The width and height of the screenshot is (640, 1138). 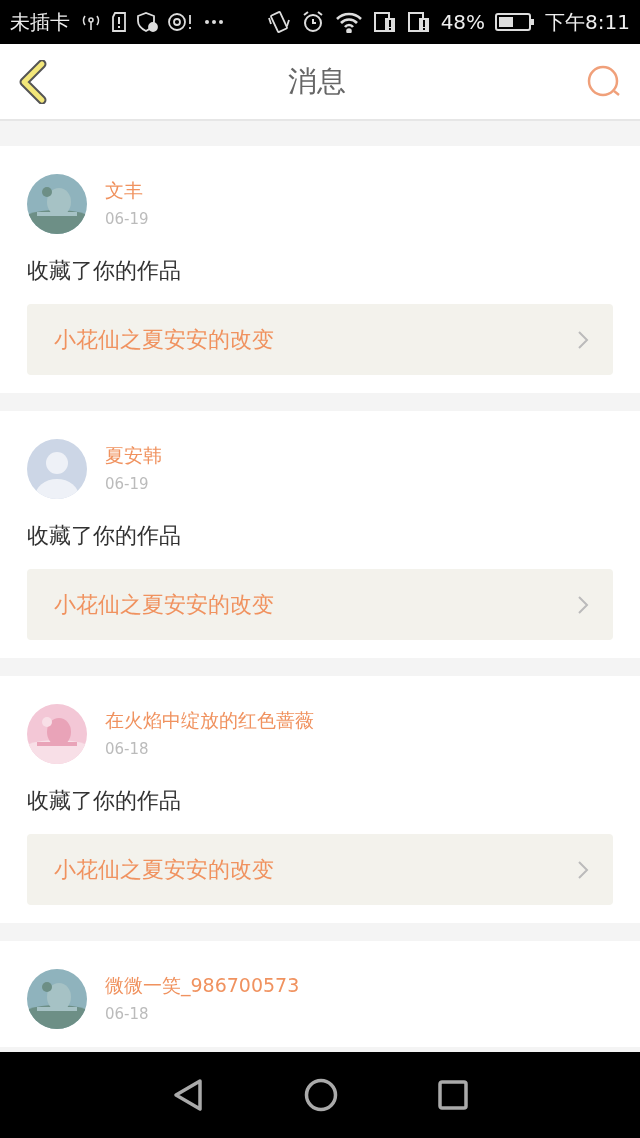 I want to click on vibrate-icon, so click(x=278, y=22).